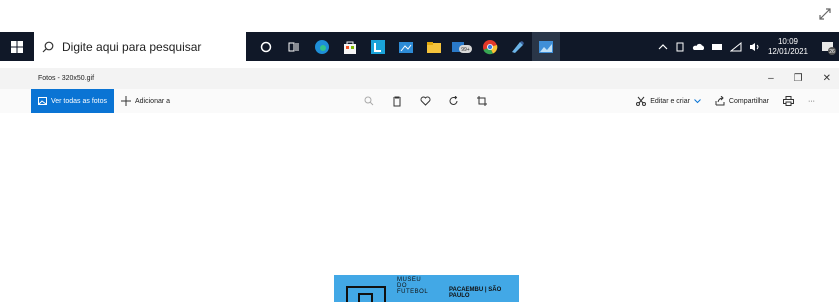 Image resolution: width=839 pixels, height=302 pixels. What do you see at coordinates (717, 47) in the screenshot?
I see `network-icon` at bounding box center [717, 47].